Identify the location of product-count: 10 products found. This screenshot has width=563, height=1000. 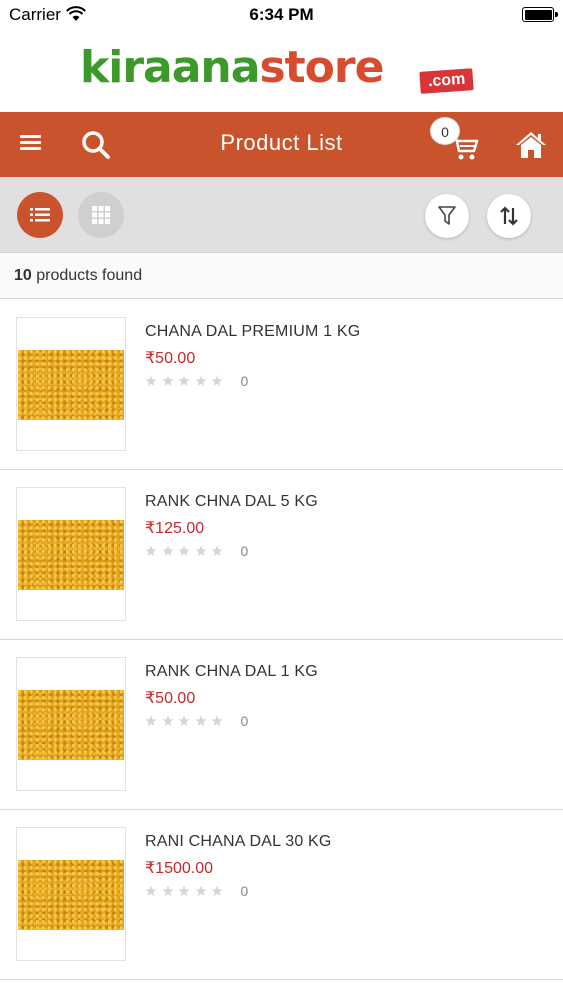
(78, 276).